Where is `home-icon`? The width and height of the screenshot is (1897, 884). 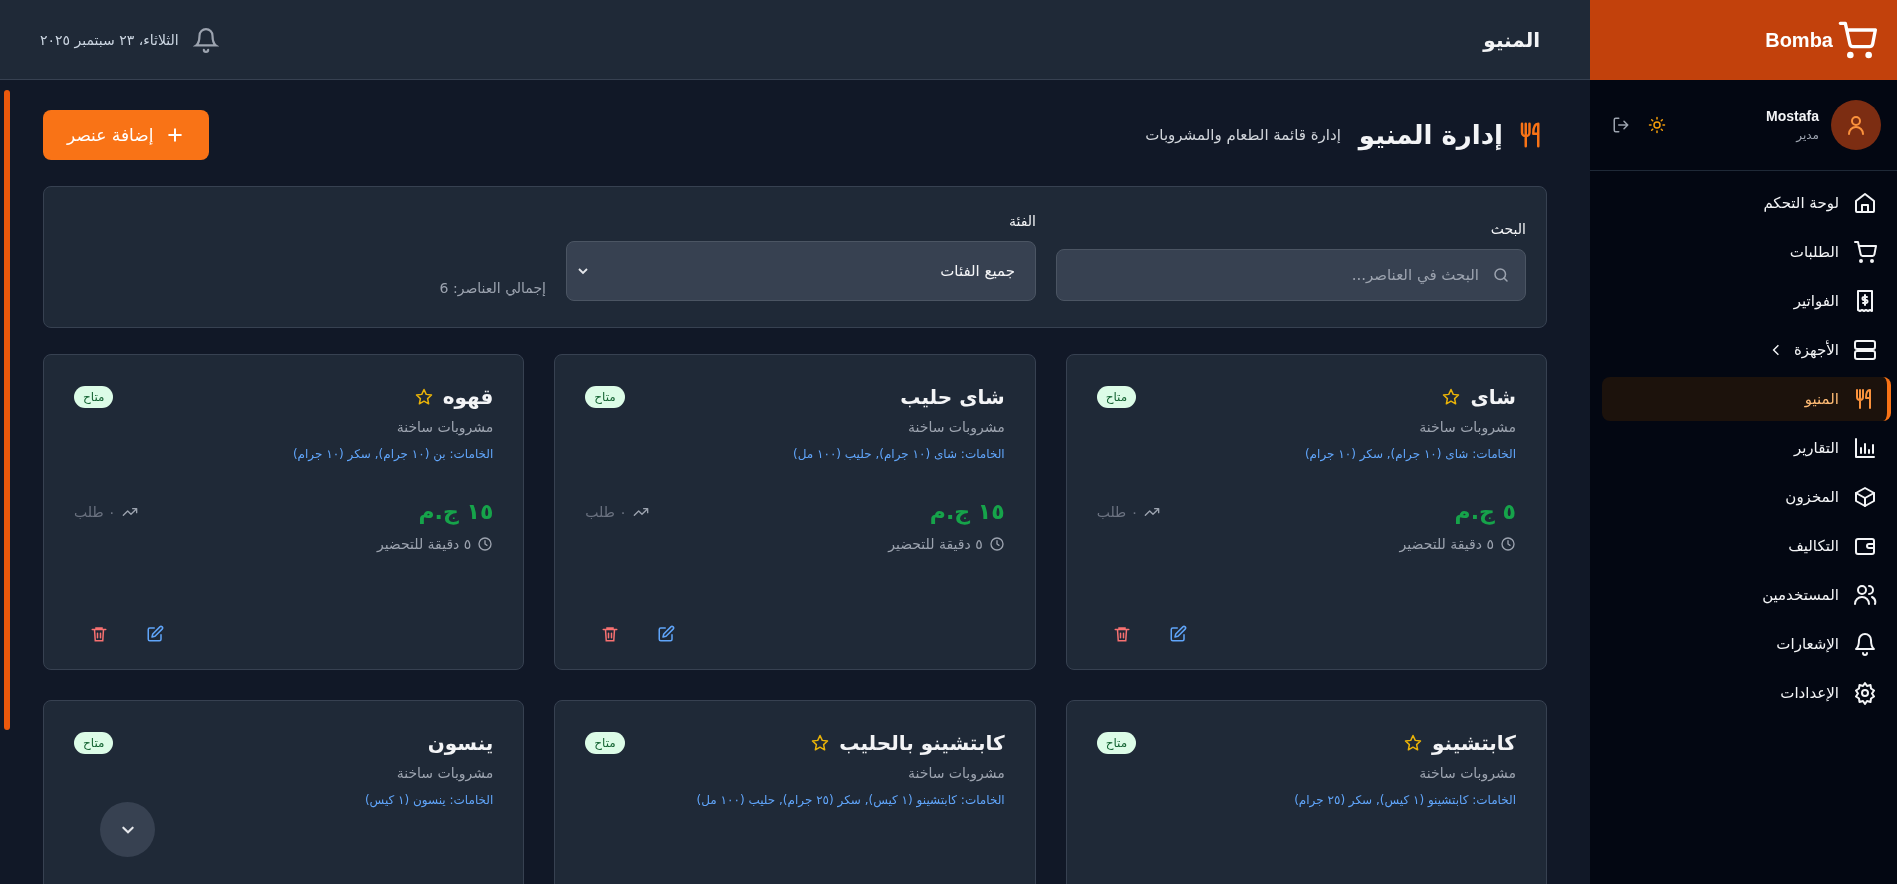 home-icon is located at coordinates (1865, 203).